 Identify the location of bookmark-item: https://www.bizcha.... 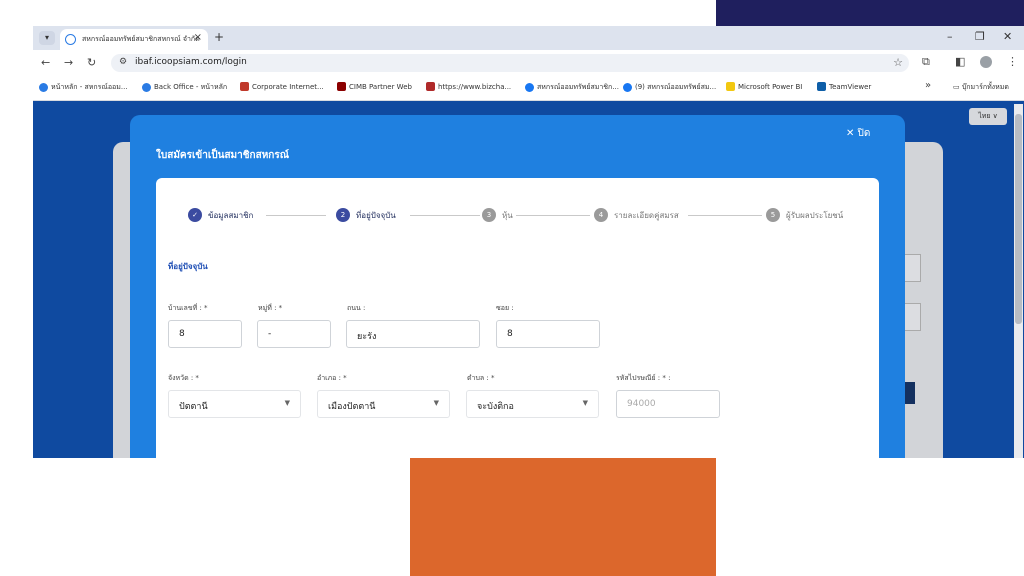
(468, 86).